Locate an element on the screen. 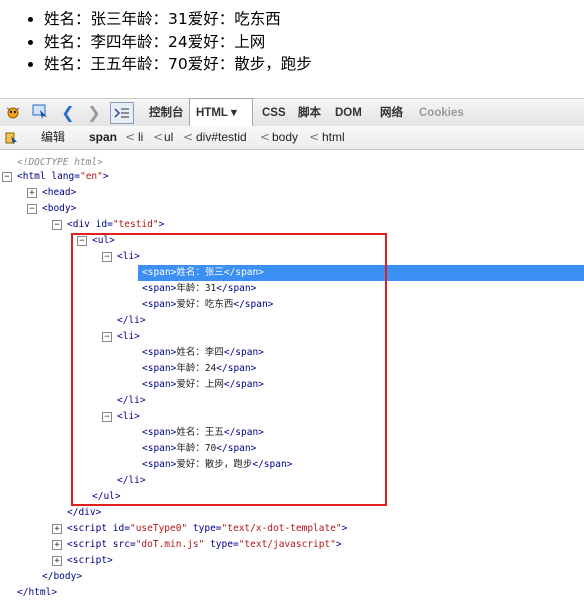  tree-node-script: <script> is located at coordinates (90, 561).